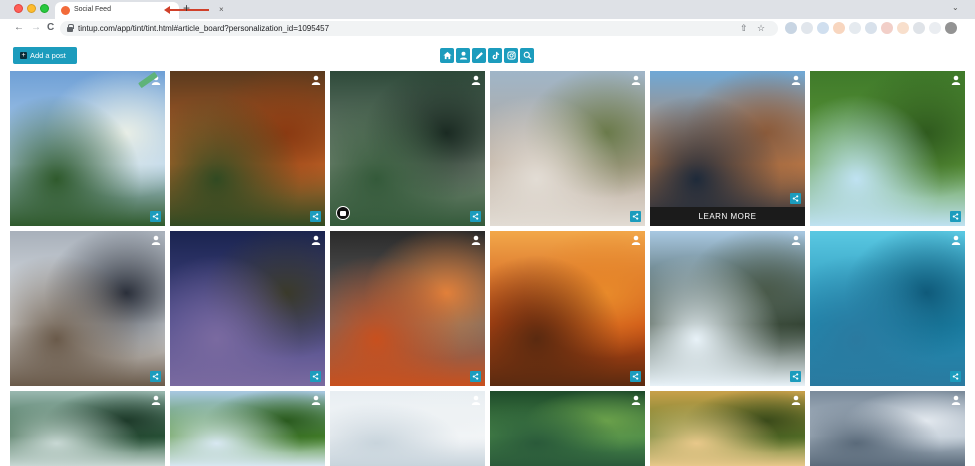 This screenshot has width=975, height=466. What do you see at coordinates (487, 55) in the screenshot?
I see `source-filter-bar` at bounding box center [487, 55].